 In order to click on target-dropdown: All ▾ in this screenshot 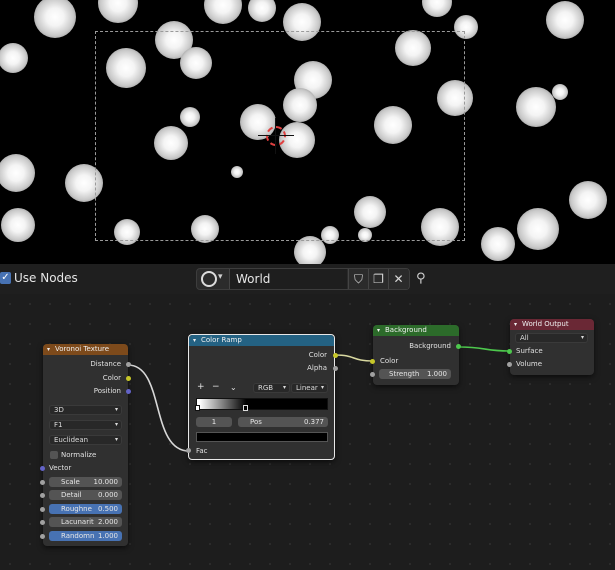, I will do `click(551, 338)`.